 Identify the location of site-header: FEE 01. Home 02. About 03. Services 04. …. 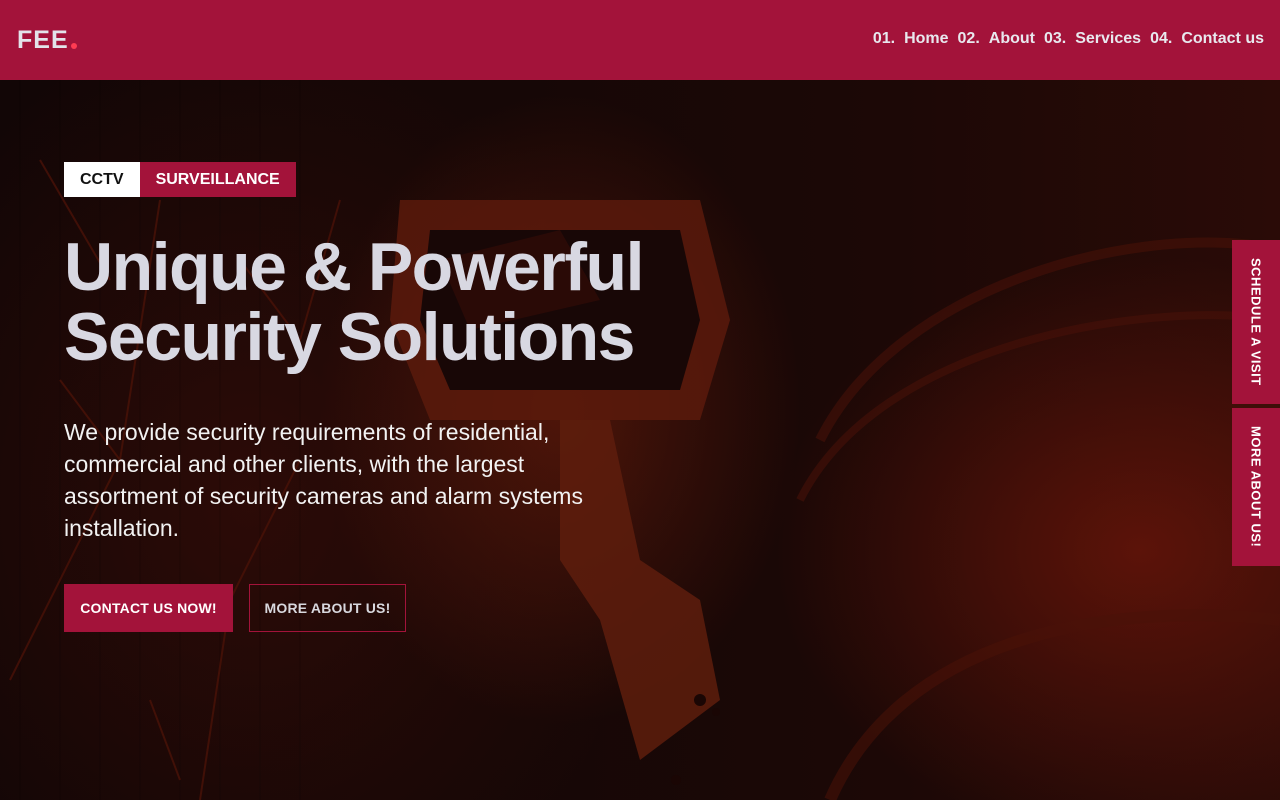
(640, 40).